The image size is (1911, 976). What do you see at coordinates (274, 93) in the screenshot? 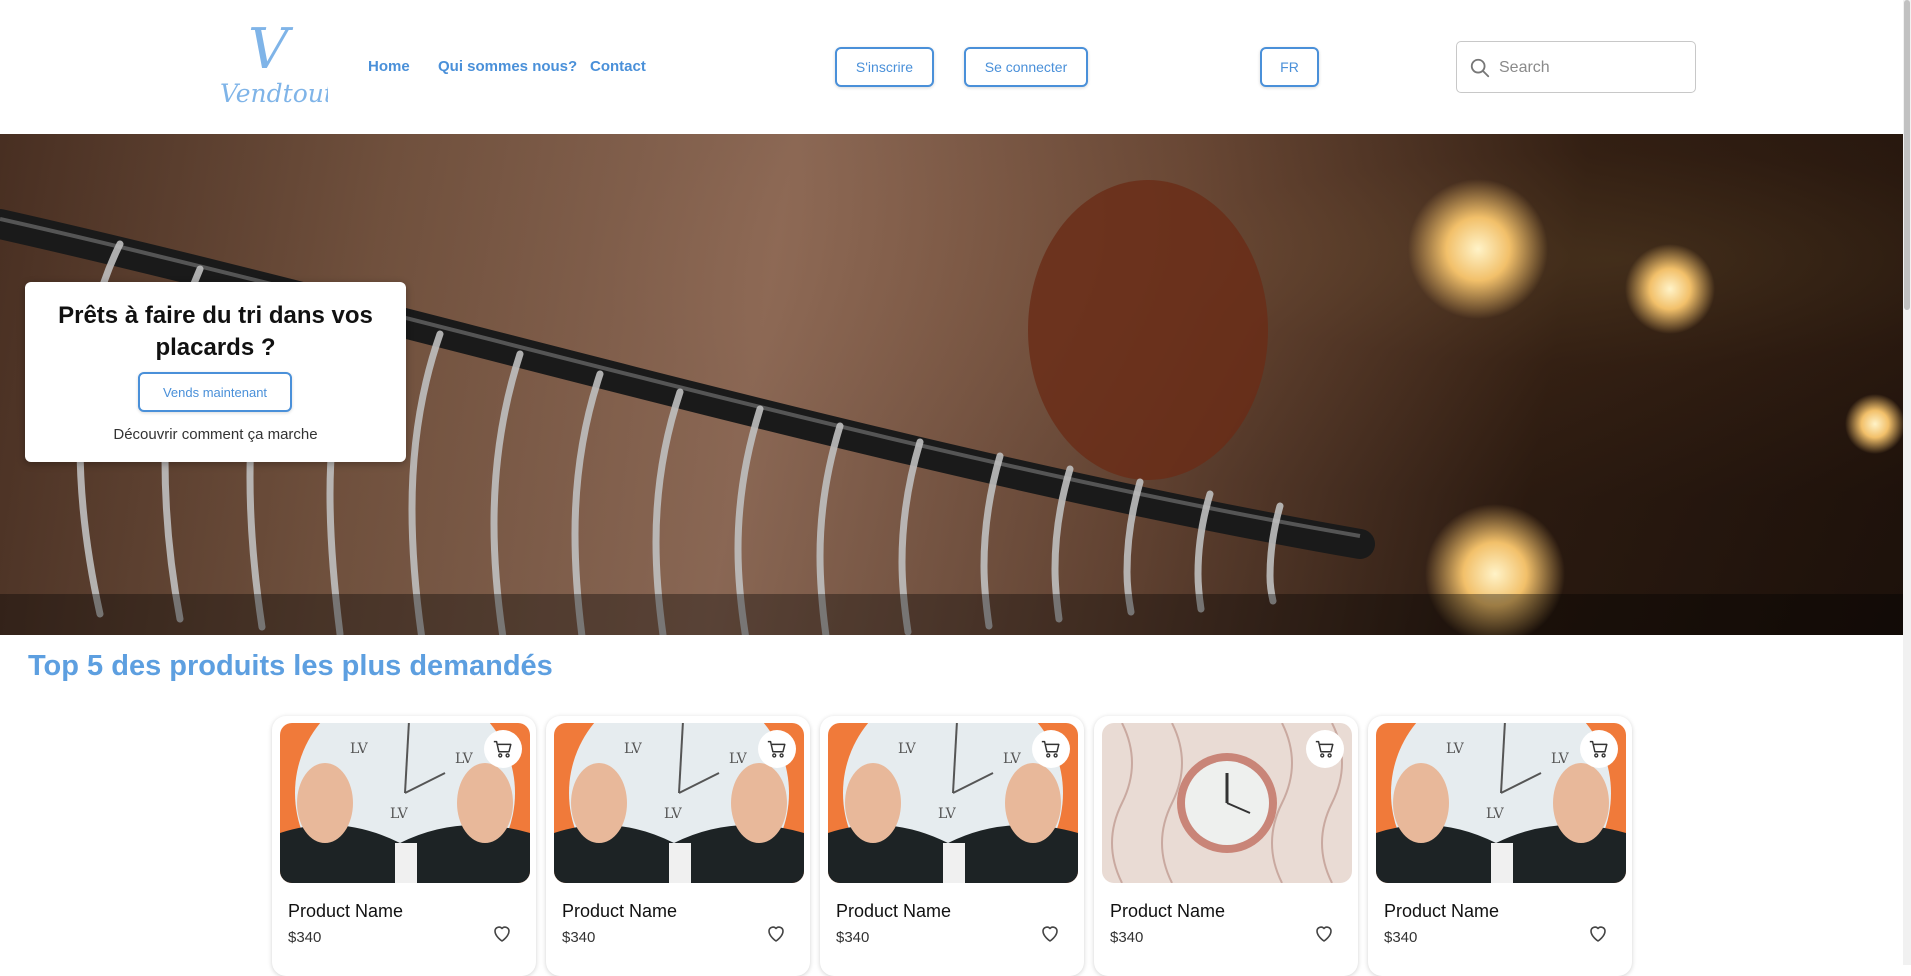
I see `svg-text: Vendtout` at bounding box center [274, 93].